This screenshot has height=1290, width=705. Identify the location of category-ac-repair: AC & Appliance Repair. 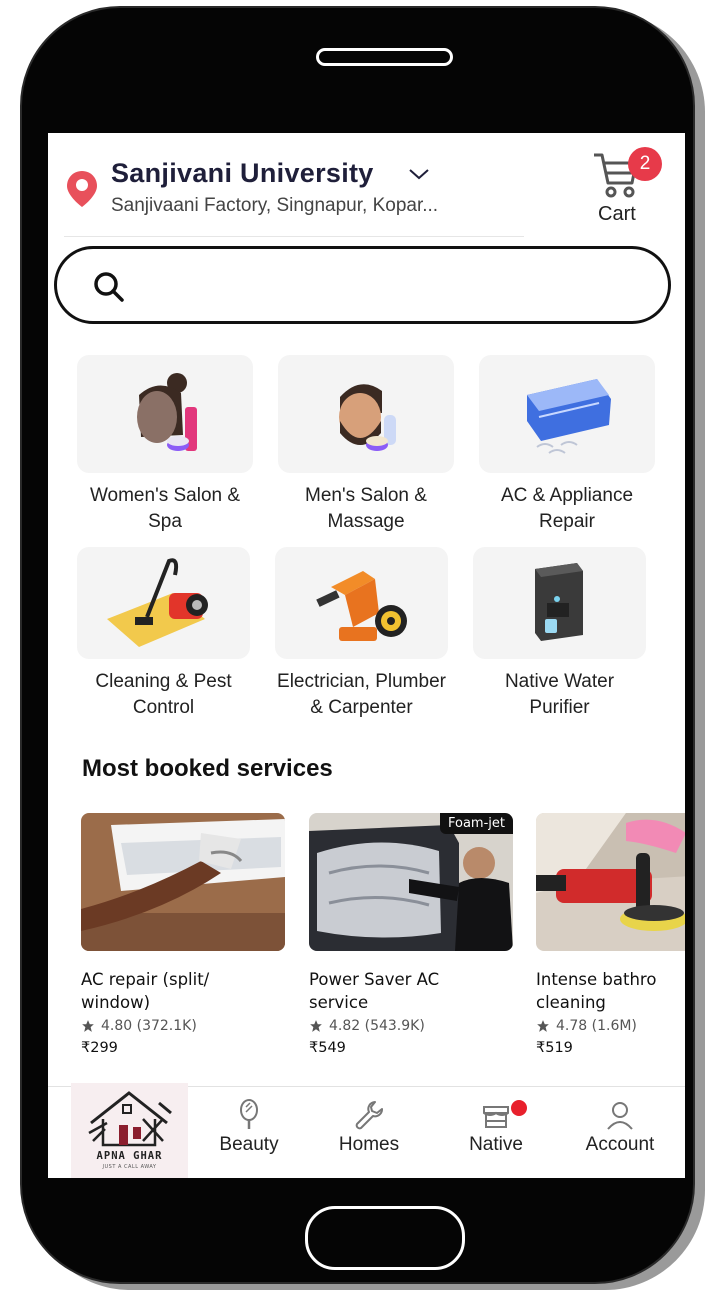
(567, 445).